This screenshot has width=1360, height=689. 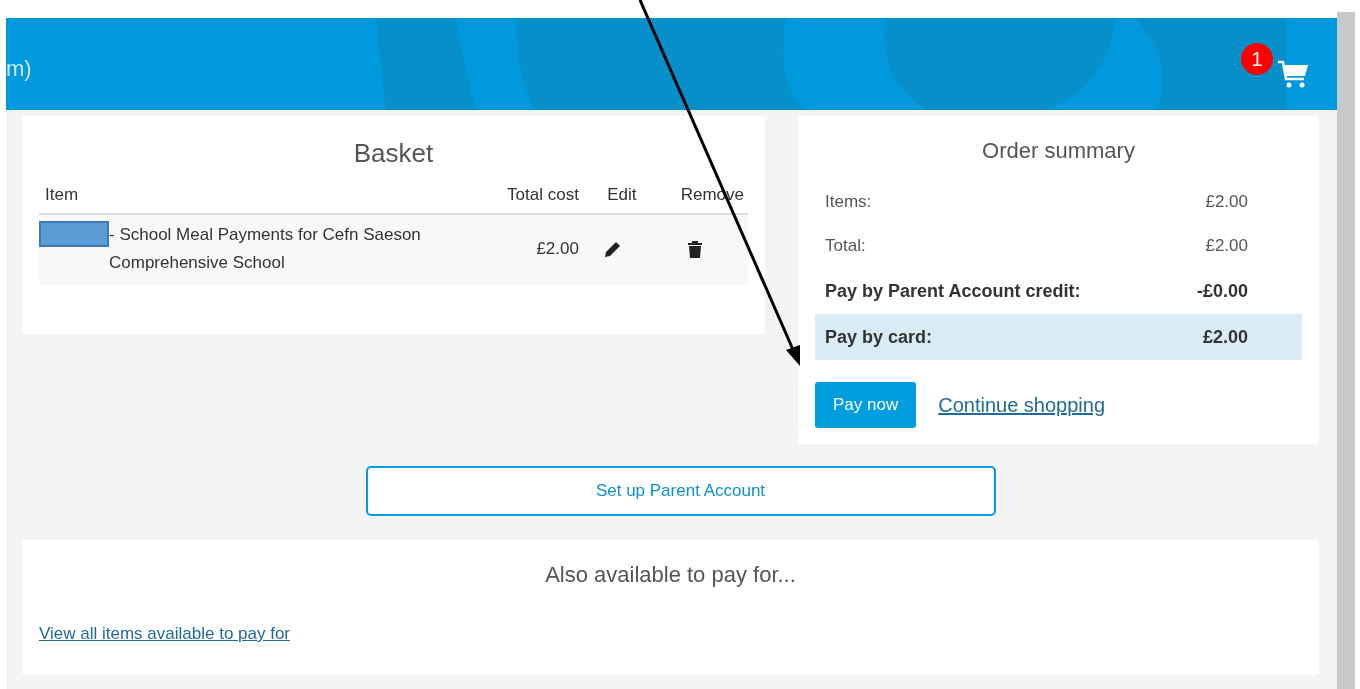 What do you see at coordinates (19, 69) in the screenshot?
I see `site-title: m)` at bounding box center [19, 69].